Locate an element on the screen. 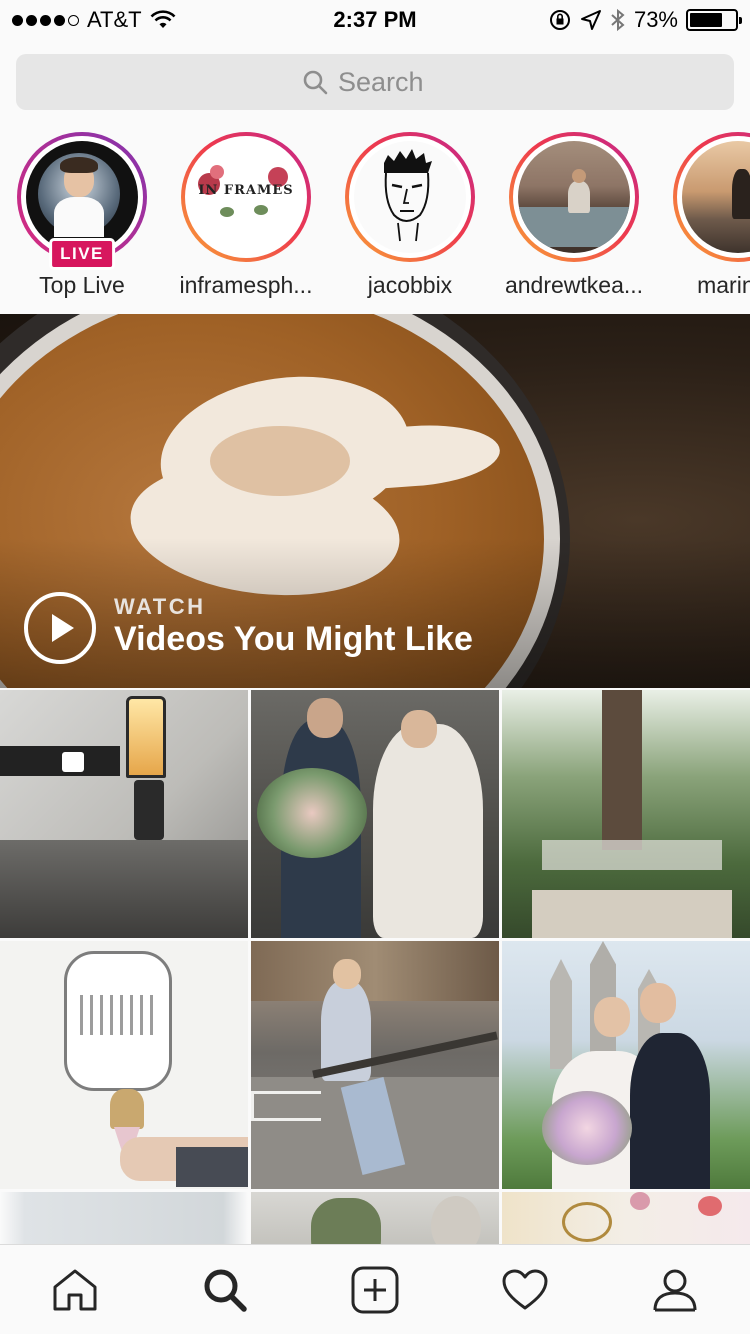  play-icon is located at coordinates (60, 628).